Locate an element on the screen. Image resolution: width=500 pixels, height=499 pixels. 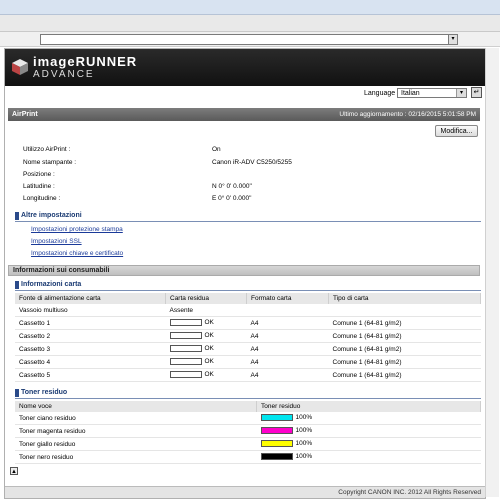
paper-size is located at coordinates (287, 310).